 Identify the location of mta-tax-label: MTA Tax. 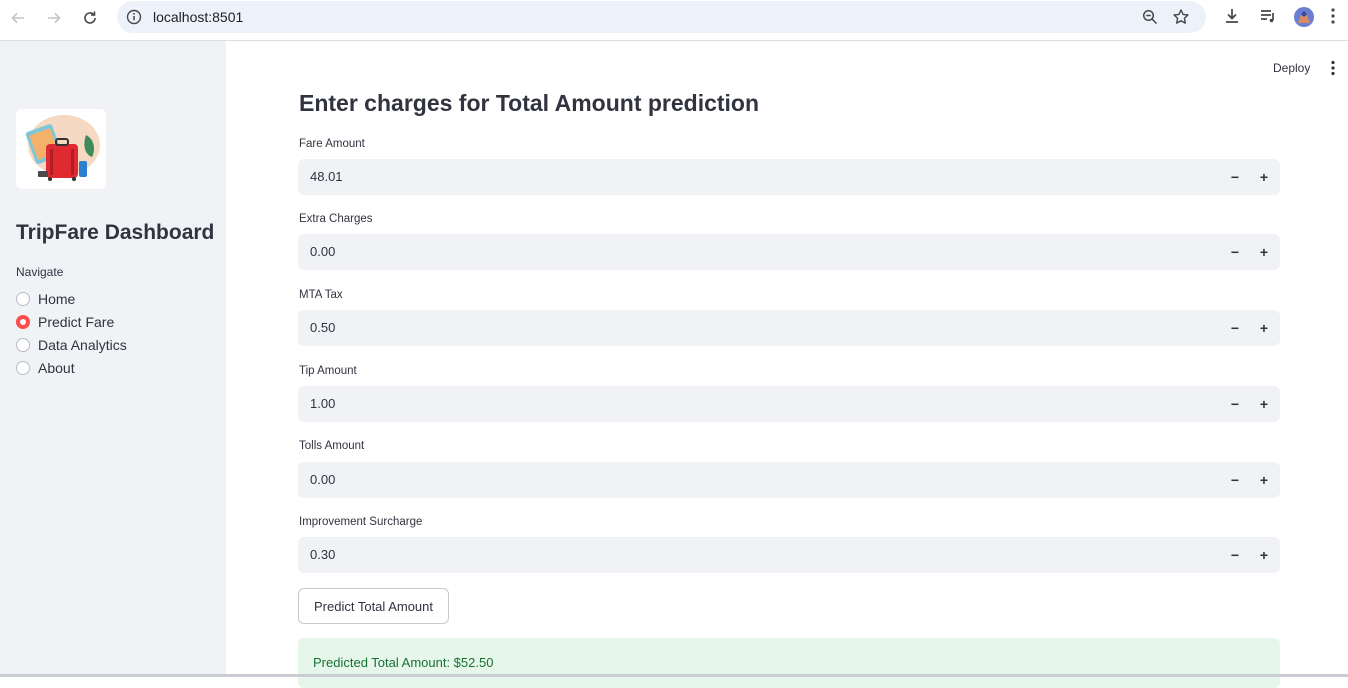
(321, 295).